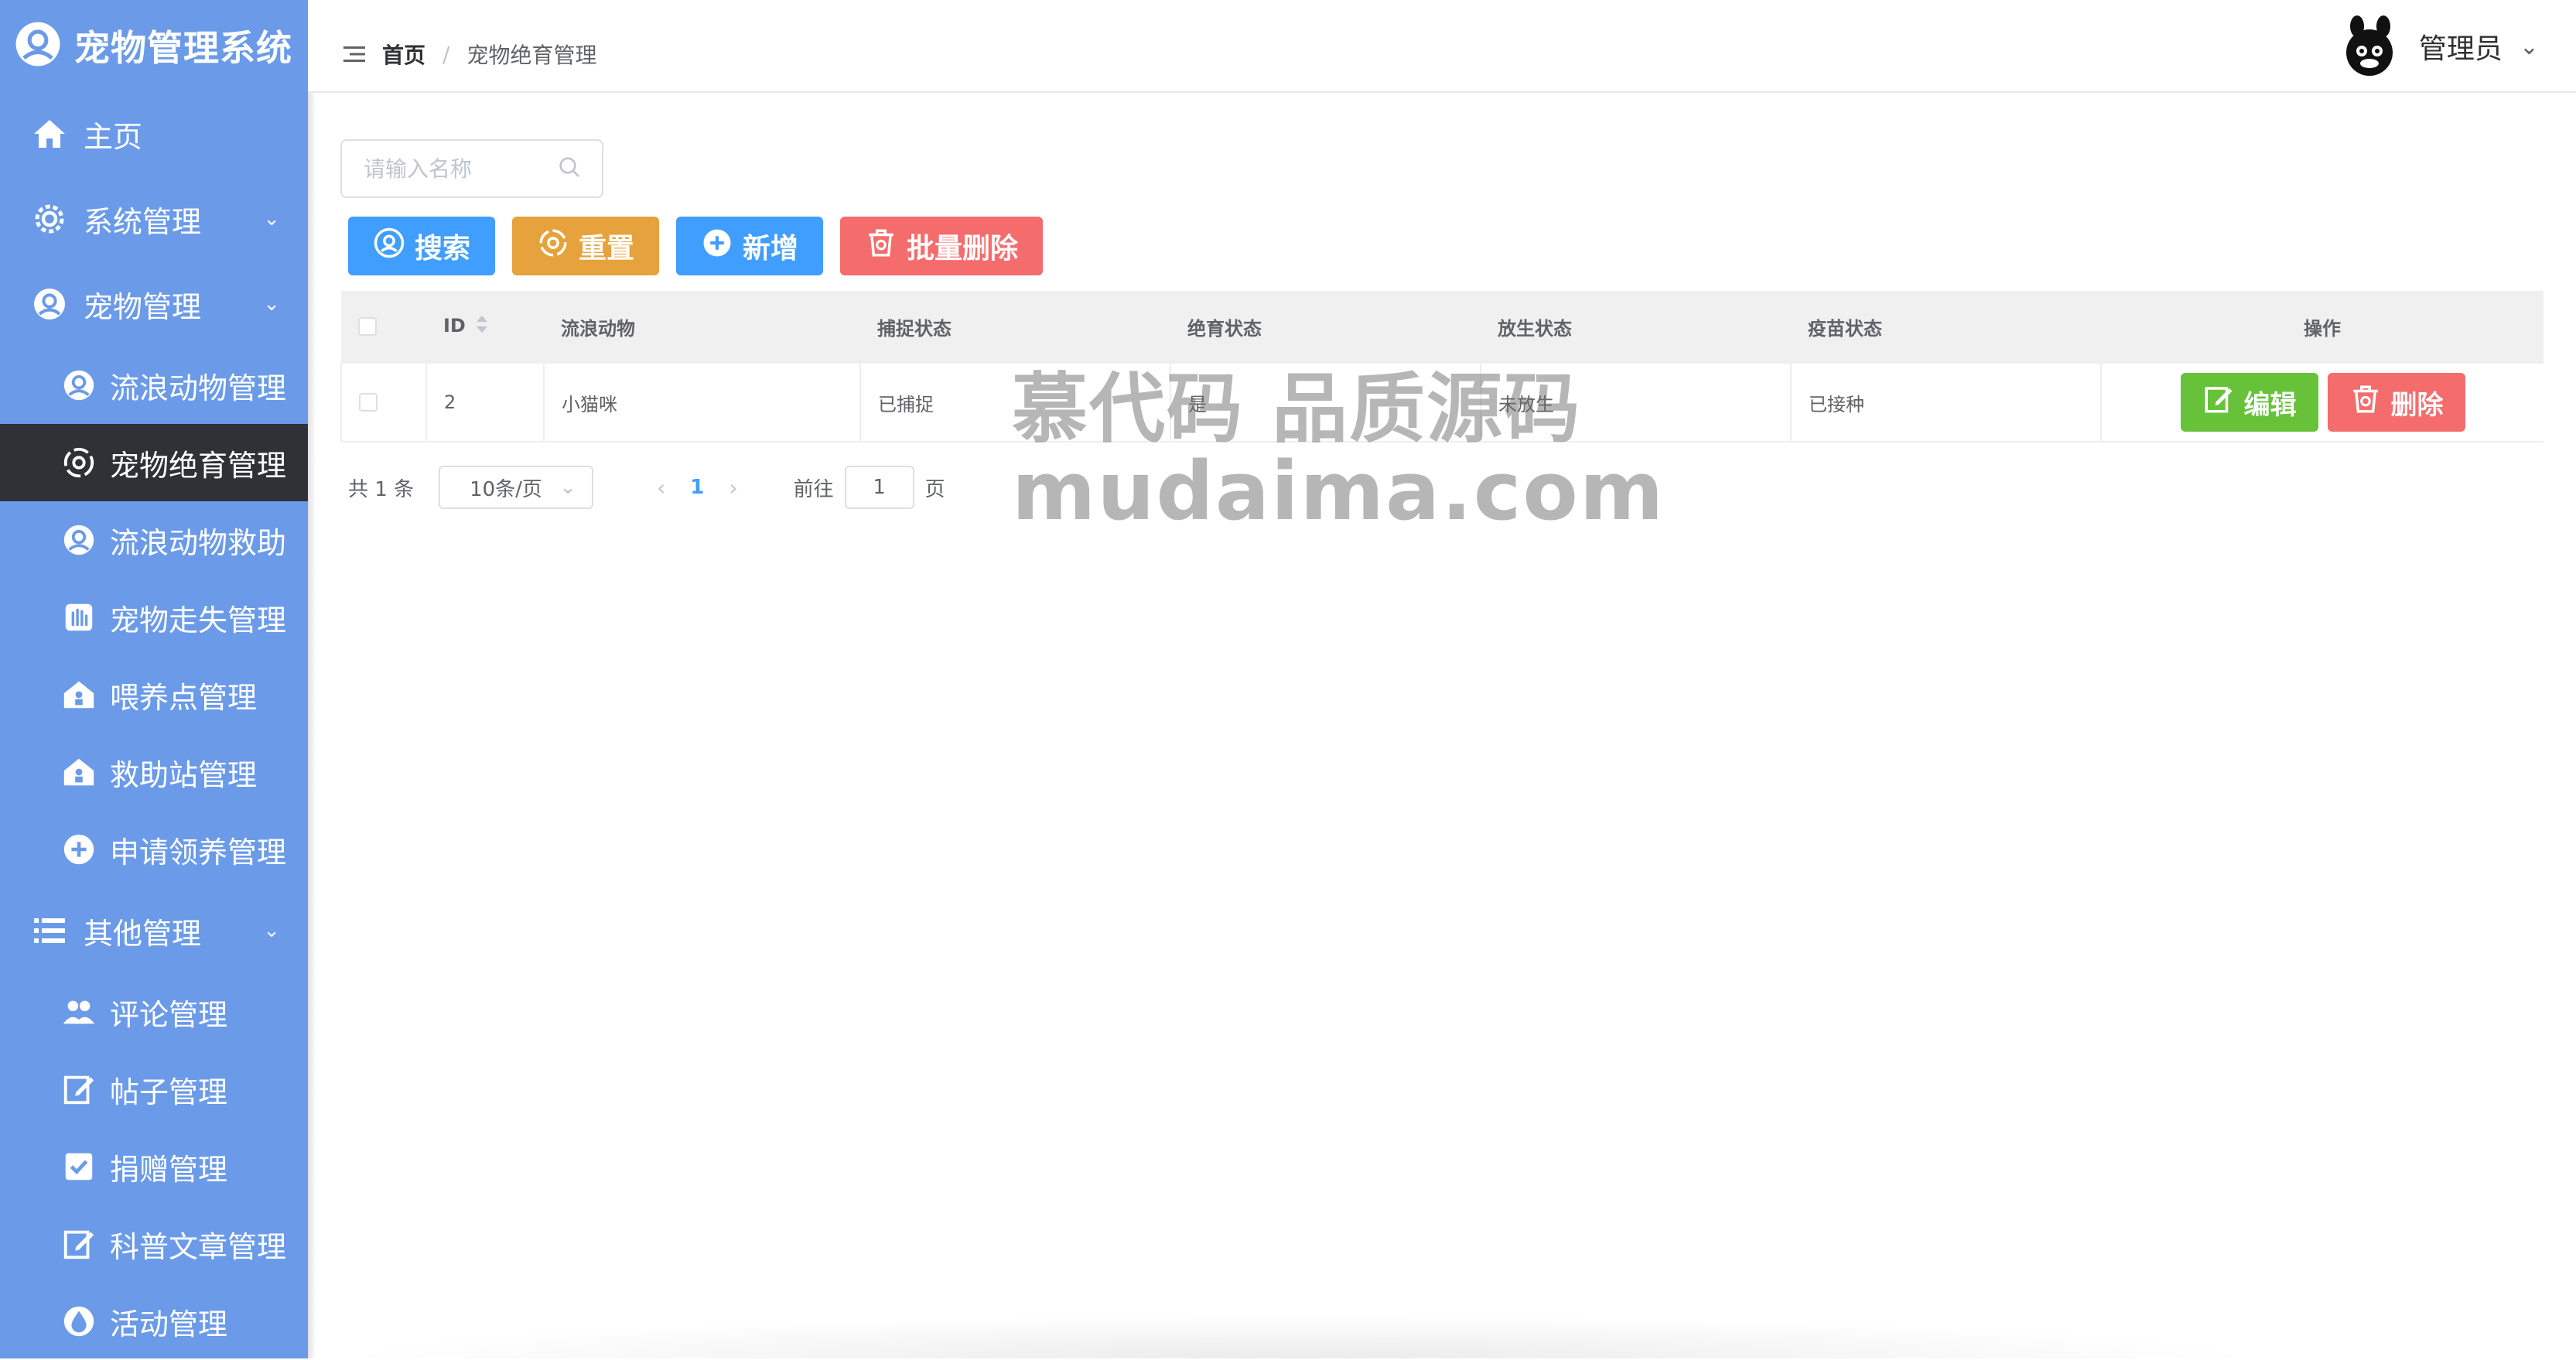  What do you see at coordinates (198, 620) in the screenshot?
I see `sidebar-item-label: 宠物走失管理` at bounding box center [198, 620].